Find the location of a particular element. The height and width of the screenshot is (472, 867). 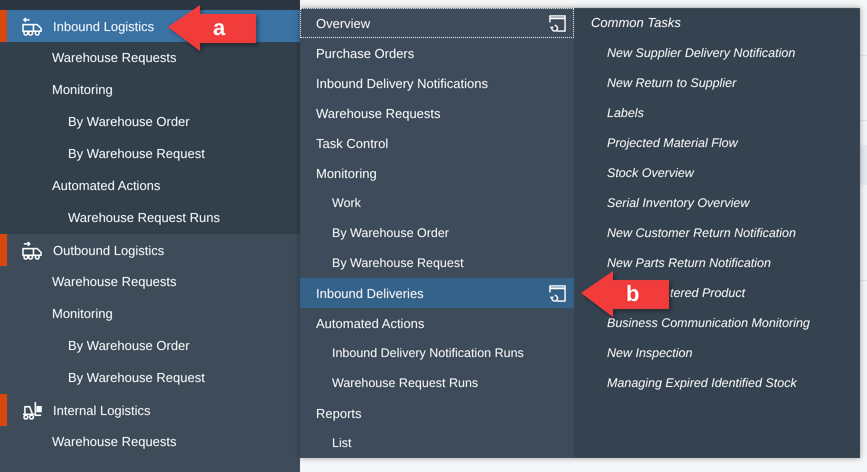

menu-item: Task Control is located at coordinates (437, 143).